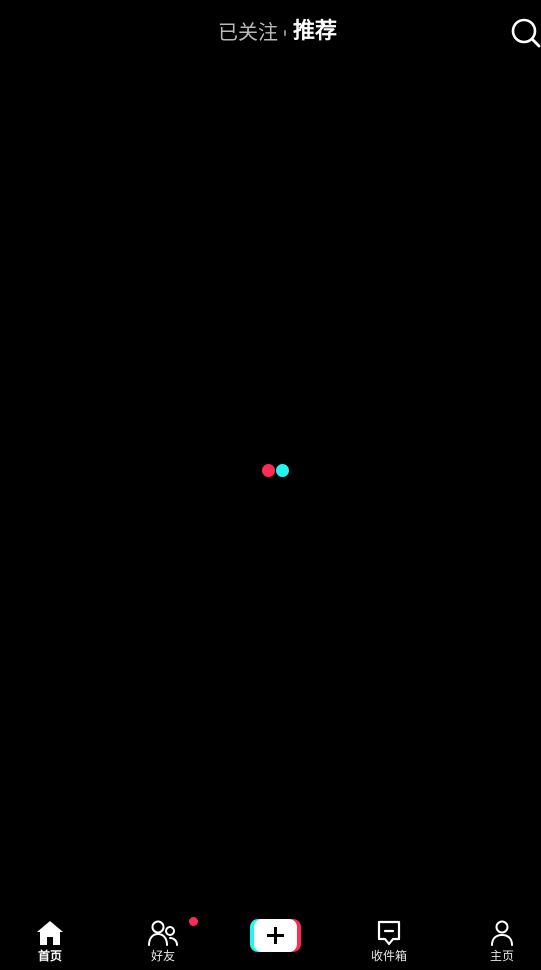  What do you see at coordinates (163, 933) in the screenshot?
I see `friends-icon` at bounding box center [163, 933].